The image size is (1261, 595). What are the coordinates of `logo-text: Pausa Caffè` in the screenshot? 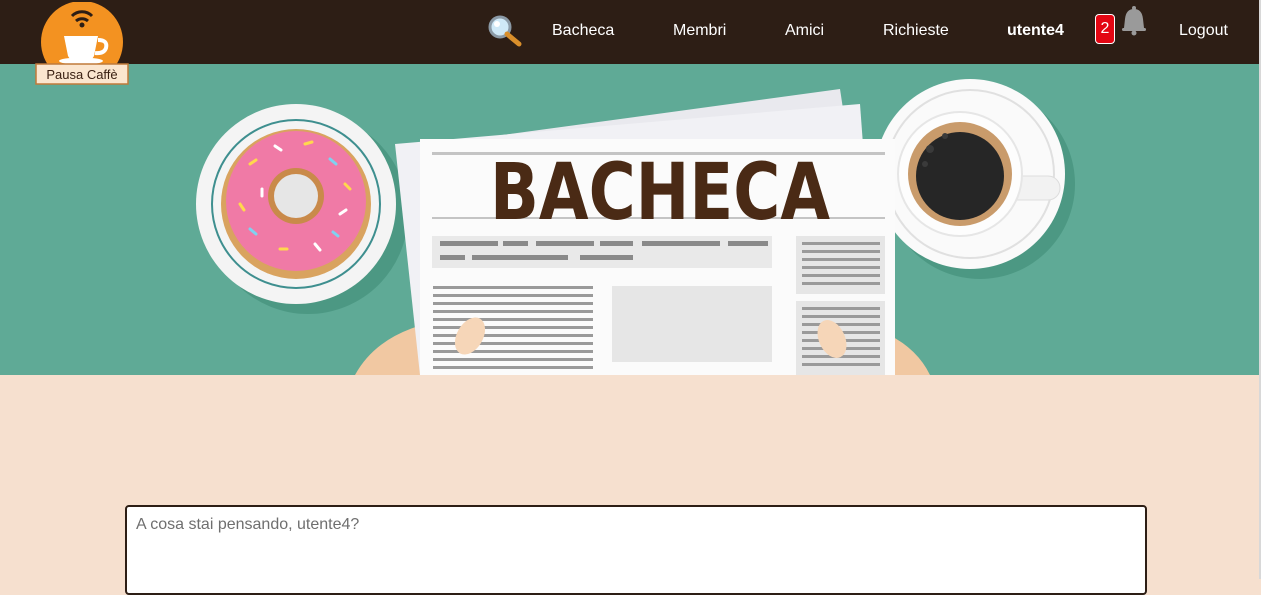 It's located at (81, 74).